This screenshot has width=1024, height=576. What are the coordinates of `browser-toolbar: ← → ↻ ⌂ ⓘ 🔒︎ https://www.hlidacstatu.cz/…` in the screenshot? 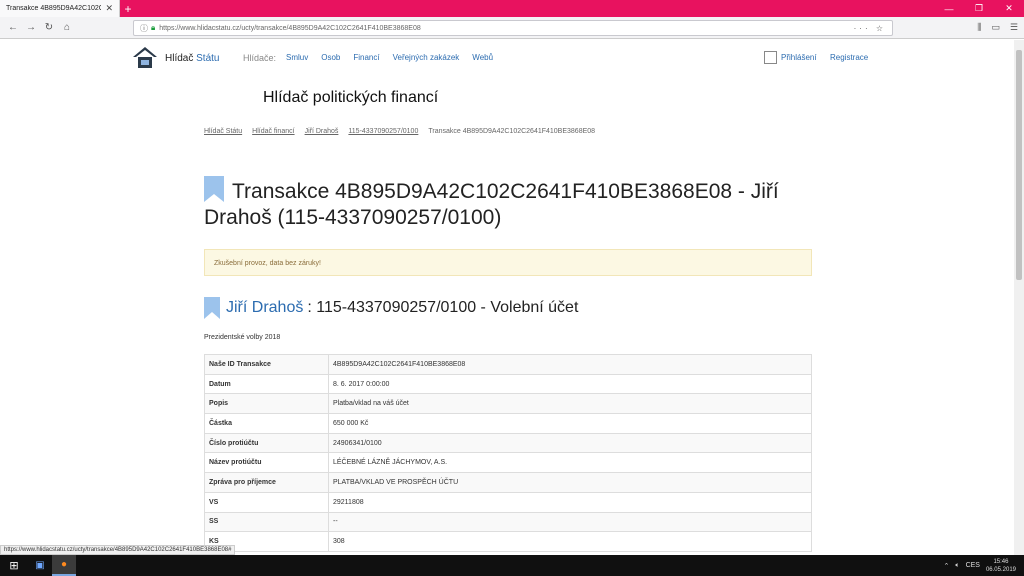 It's located at (512, 28).